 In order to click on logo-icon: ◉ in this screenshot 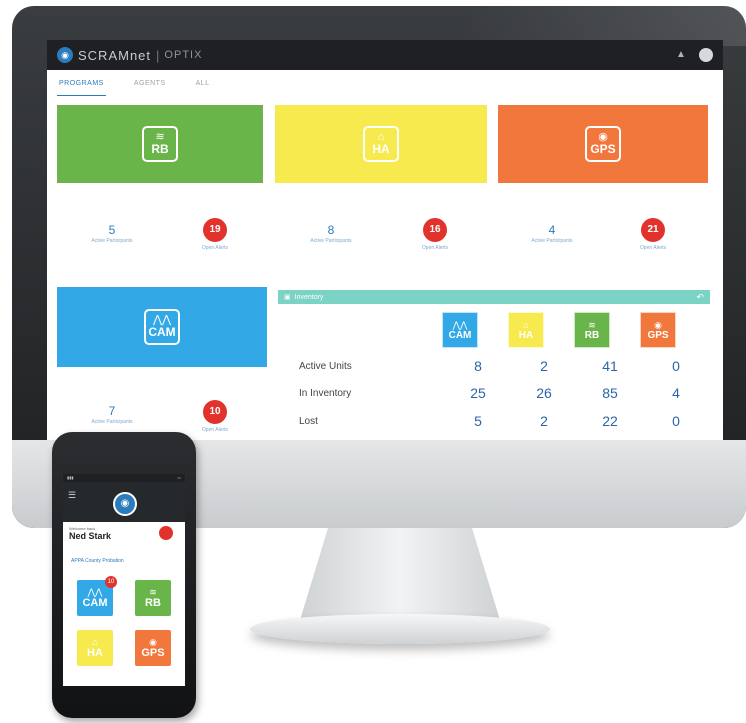, I will do `click(65, 55)`.